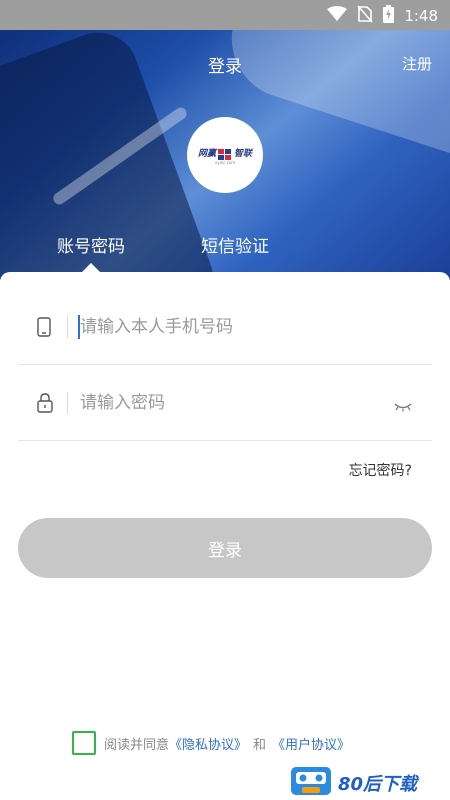 The height and width of the screenshot is (800, 450). I want to click on forgot-password-link: 忘记密码?, so click(380, 470).